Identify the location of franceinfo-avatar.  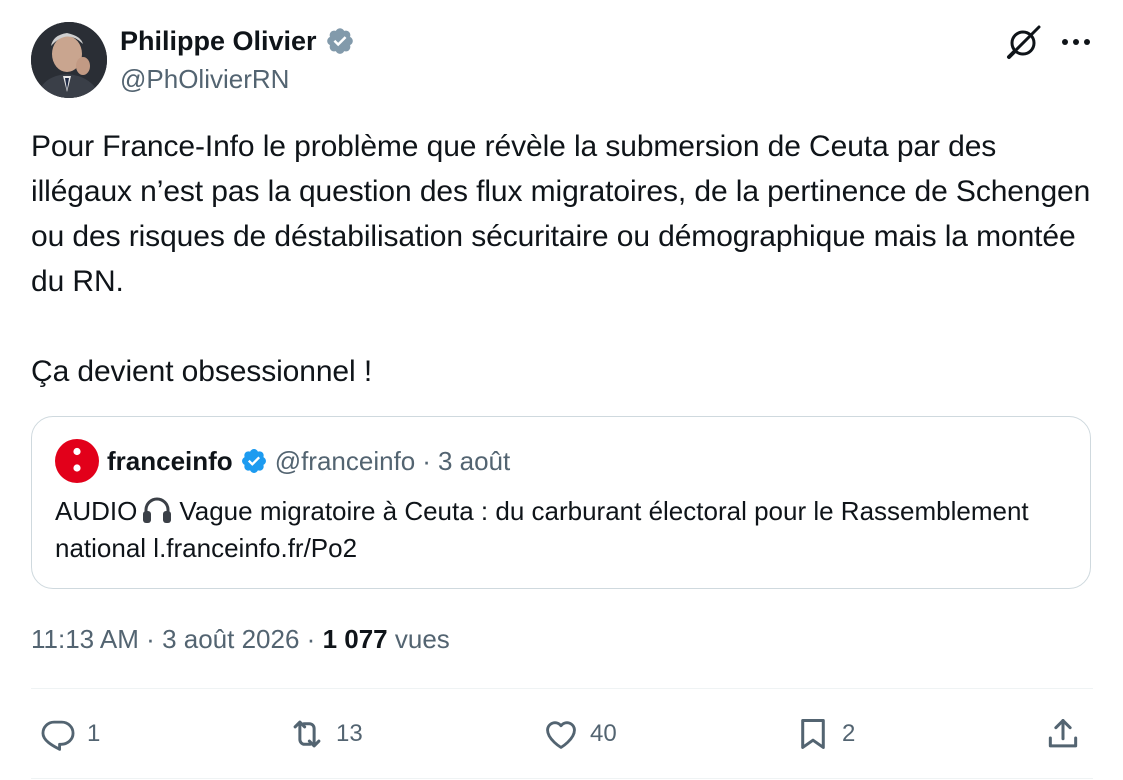
(77, 461).